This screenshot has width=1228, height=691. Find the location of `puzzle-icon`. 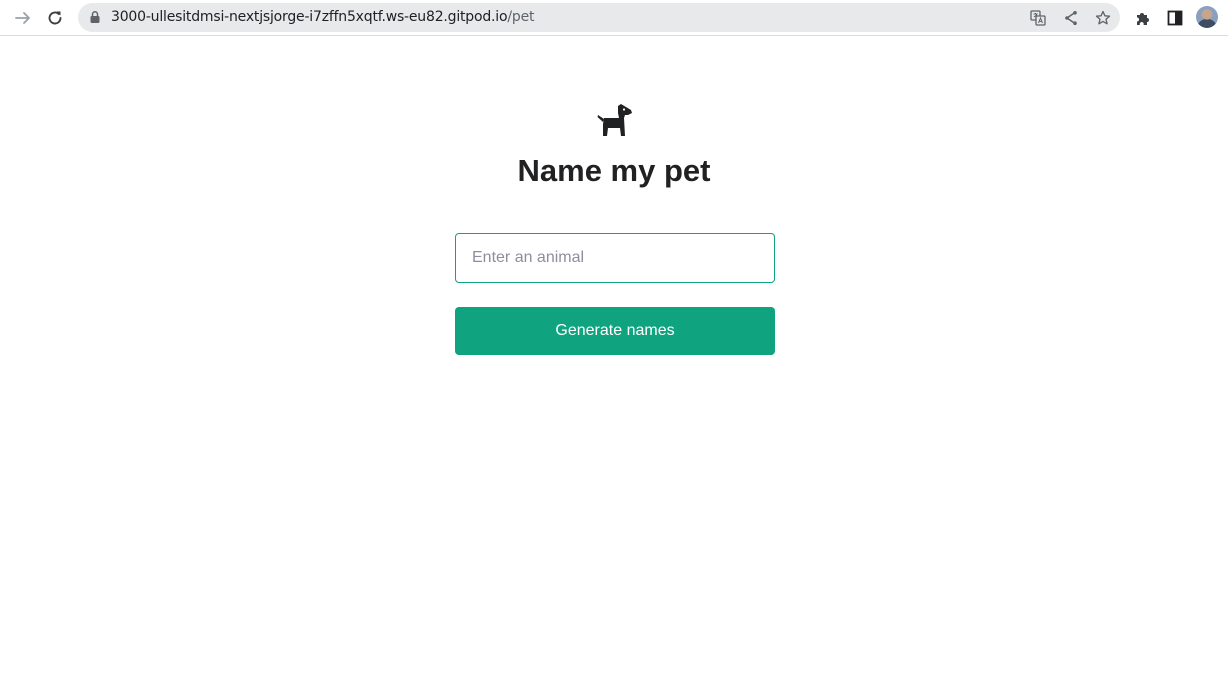

puzzle-icon is located at coordinates (1143, 19).